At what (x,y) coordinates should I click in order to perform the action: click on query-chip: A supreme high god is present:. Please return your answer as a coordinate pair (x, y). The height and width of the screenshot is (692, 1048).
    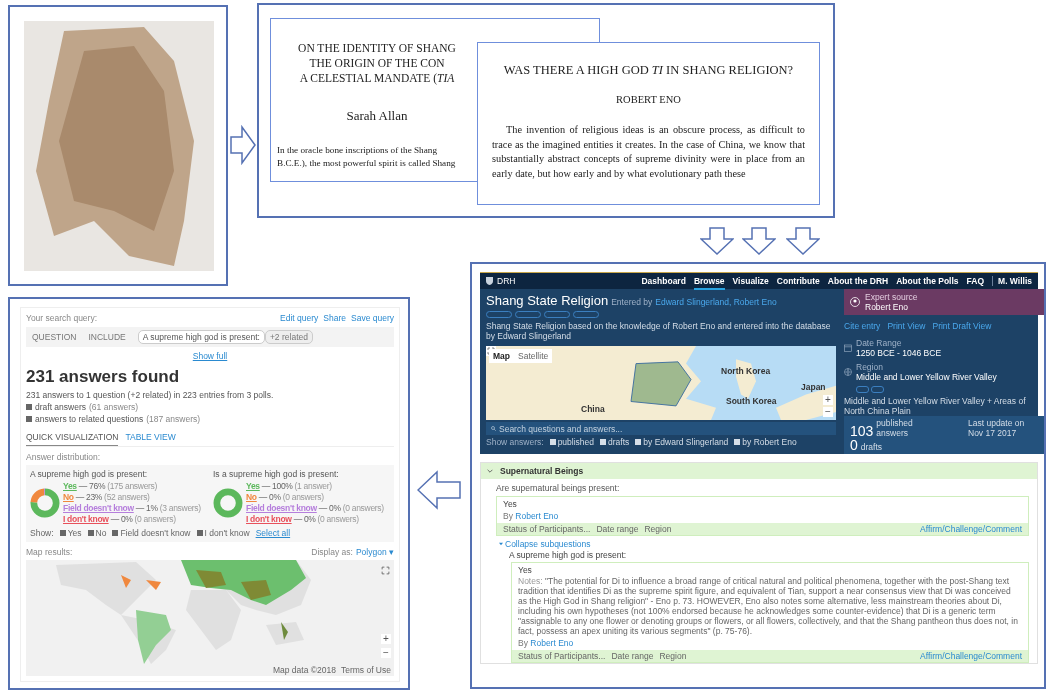
    Looking at the image, I should click on (201, 337).